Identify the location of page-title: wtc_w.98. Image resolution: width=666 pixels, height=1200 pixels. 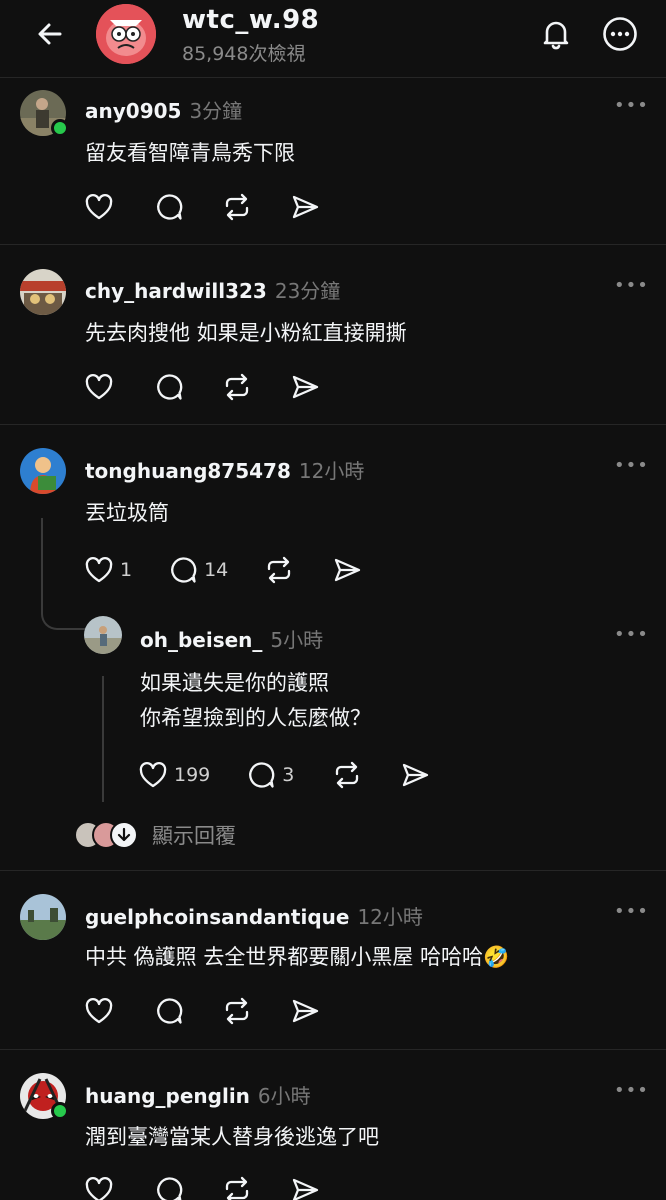
(251, 20).